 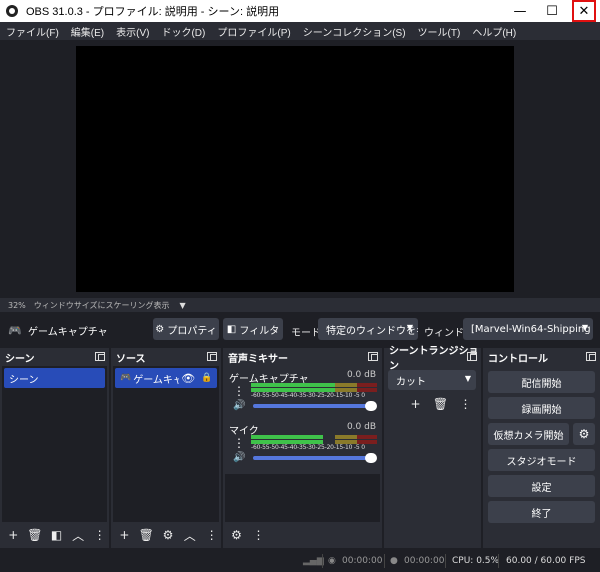 What do you see at coordinates (166, 357) in the screenshot?
I see `sources-dock-header: ソース` at bounding box center [166, 357].